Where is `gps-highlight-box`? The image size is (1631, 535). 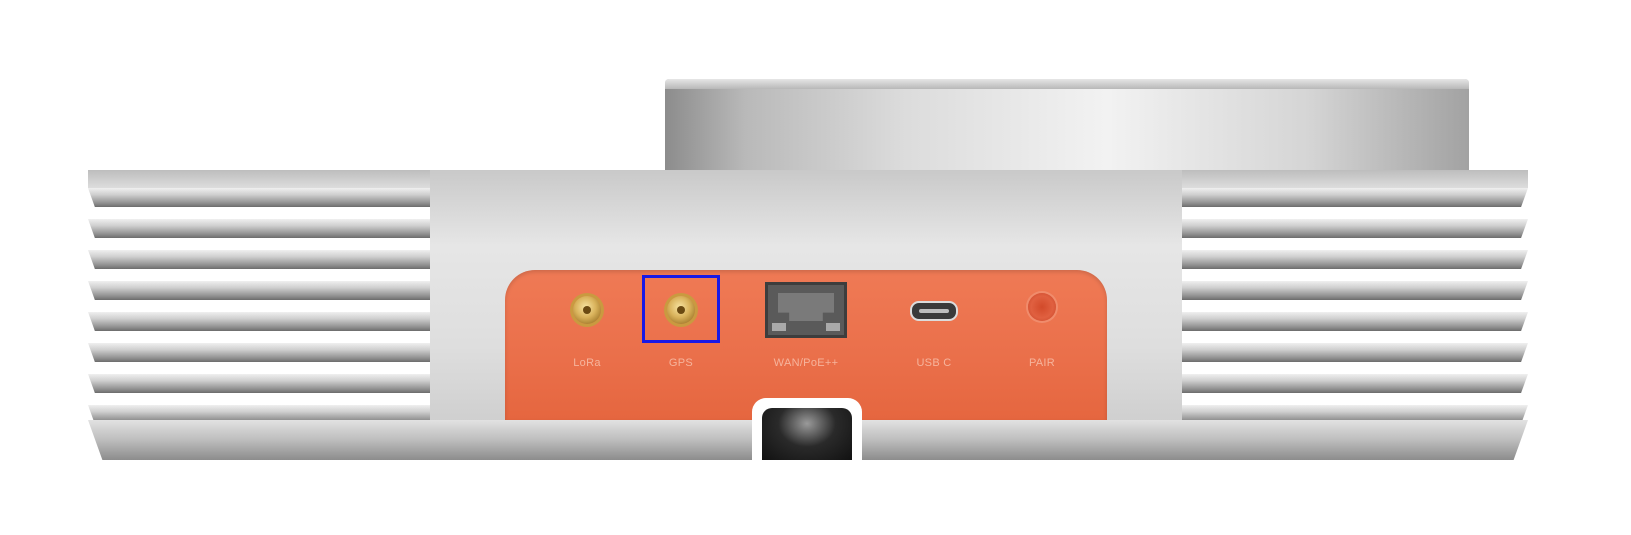
gps-highlight-box is located at coordinates (681, 309).